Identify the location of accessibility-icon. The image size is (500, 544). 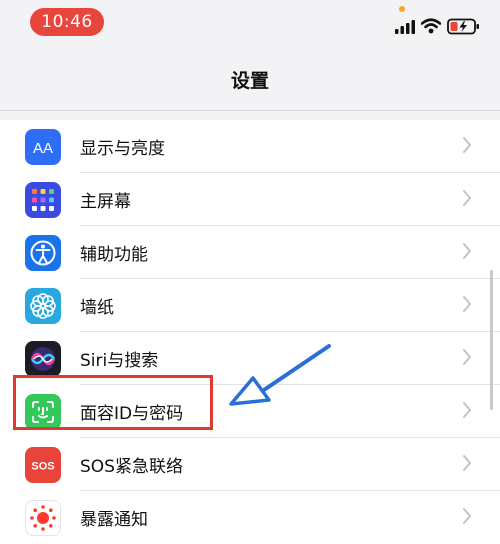
(43, 253).